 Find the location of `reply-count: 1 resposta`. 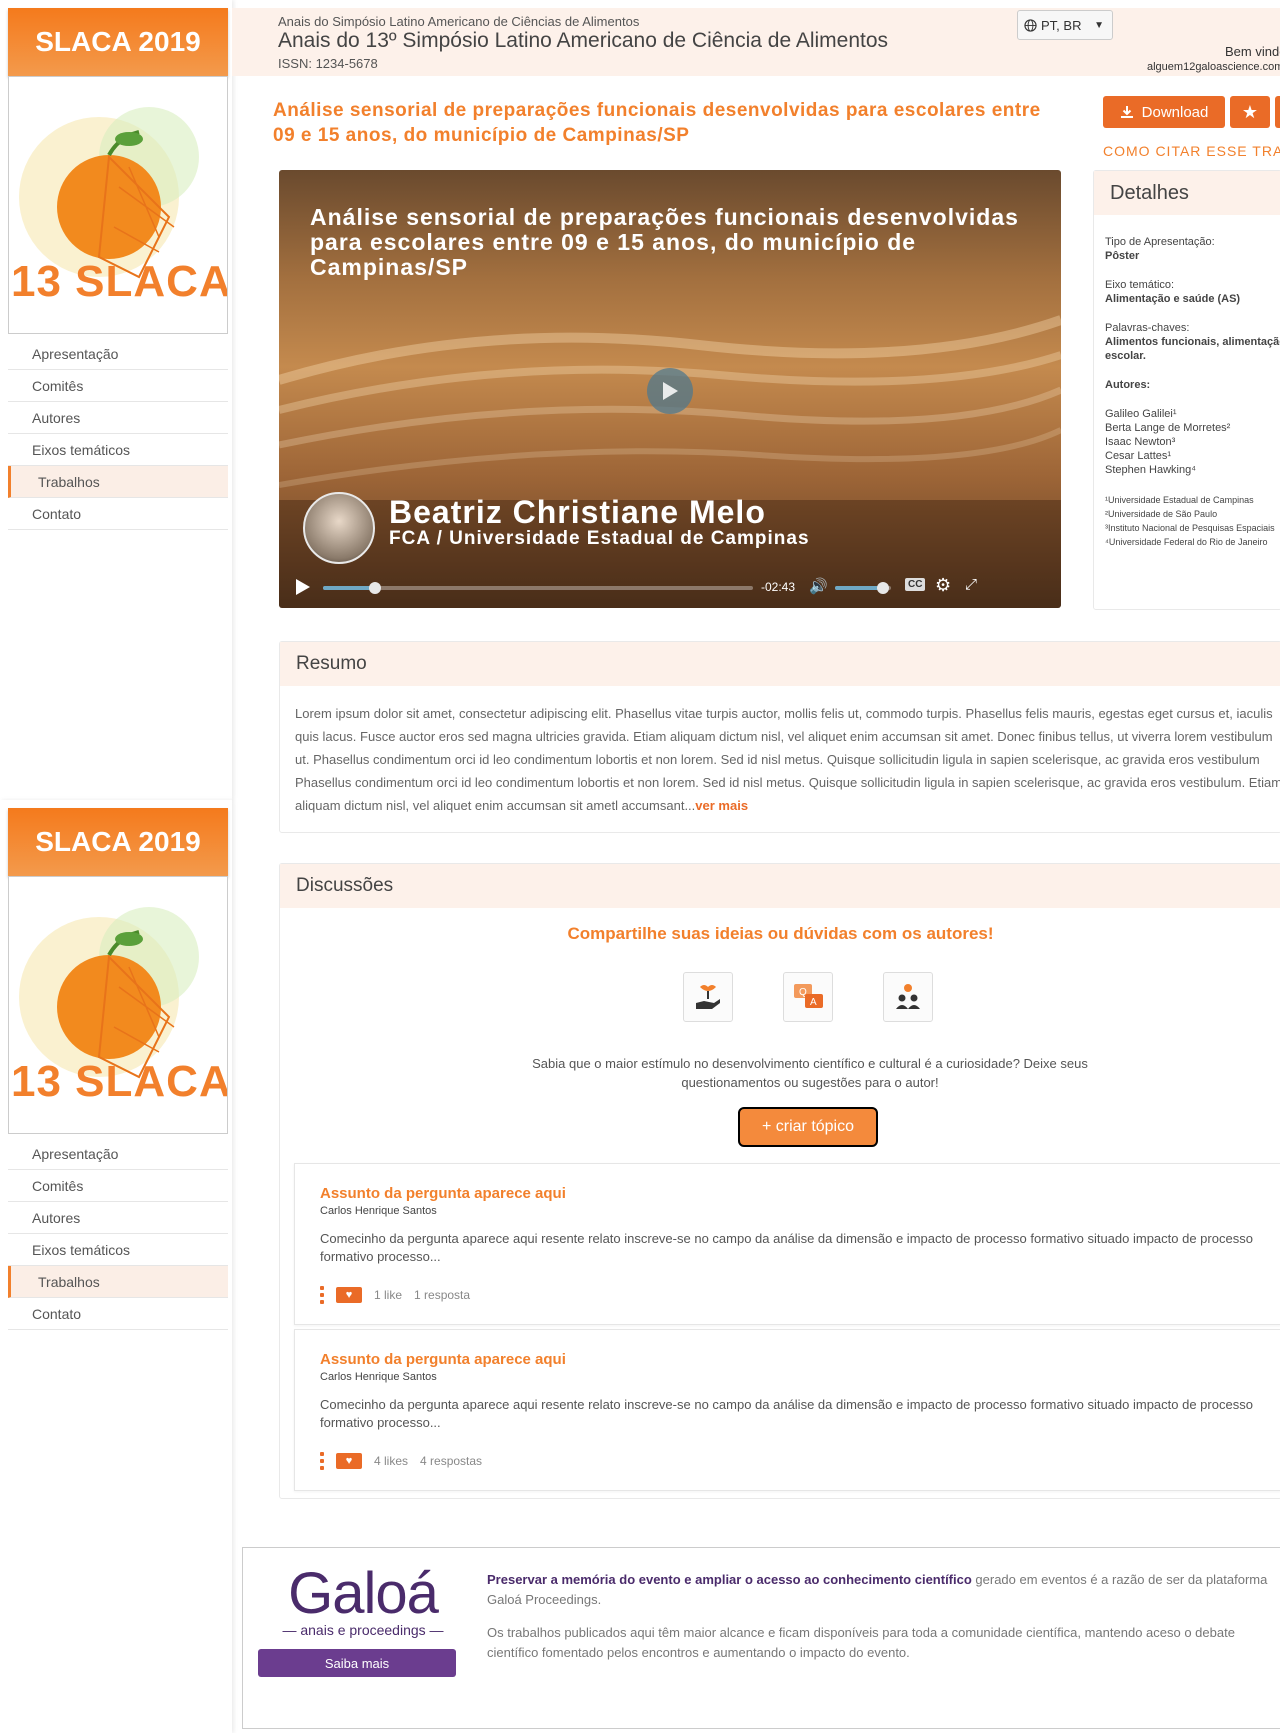

reply-count: 1 resposta is located at coordinates (442, 1295).